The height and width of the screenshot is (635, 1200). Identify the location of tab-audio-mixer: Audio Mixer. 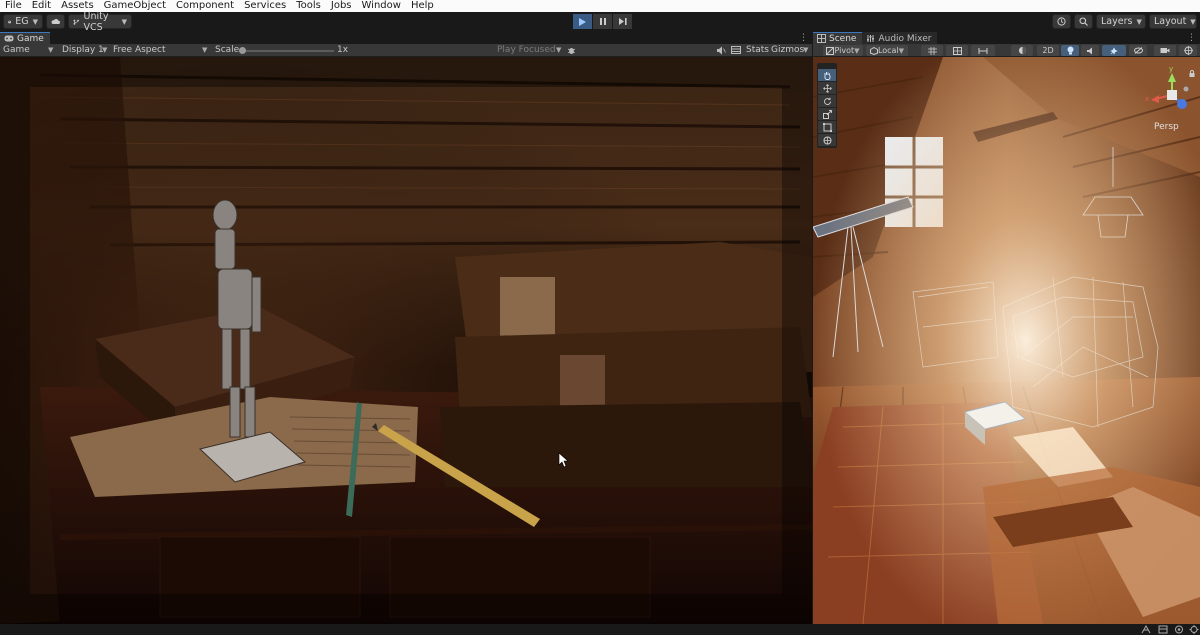
(900, 38).